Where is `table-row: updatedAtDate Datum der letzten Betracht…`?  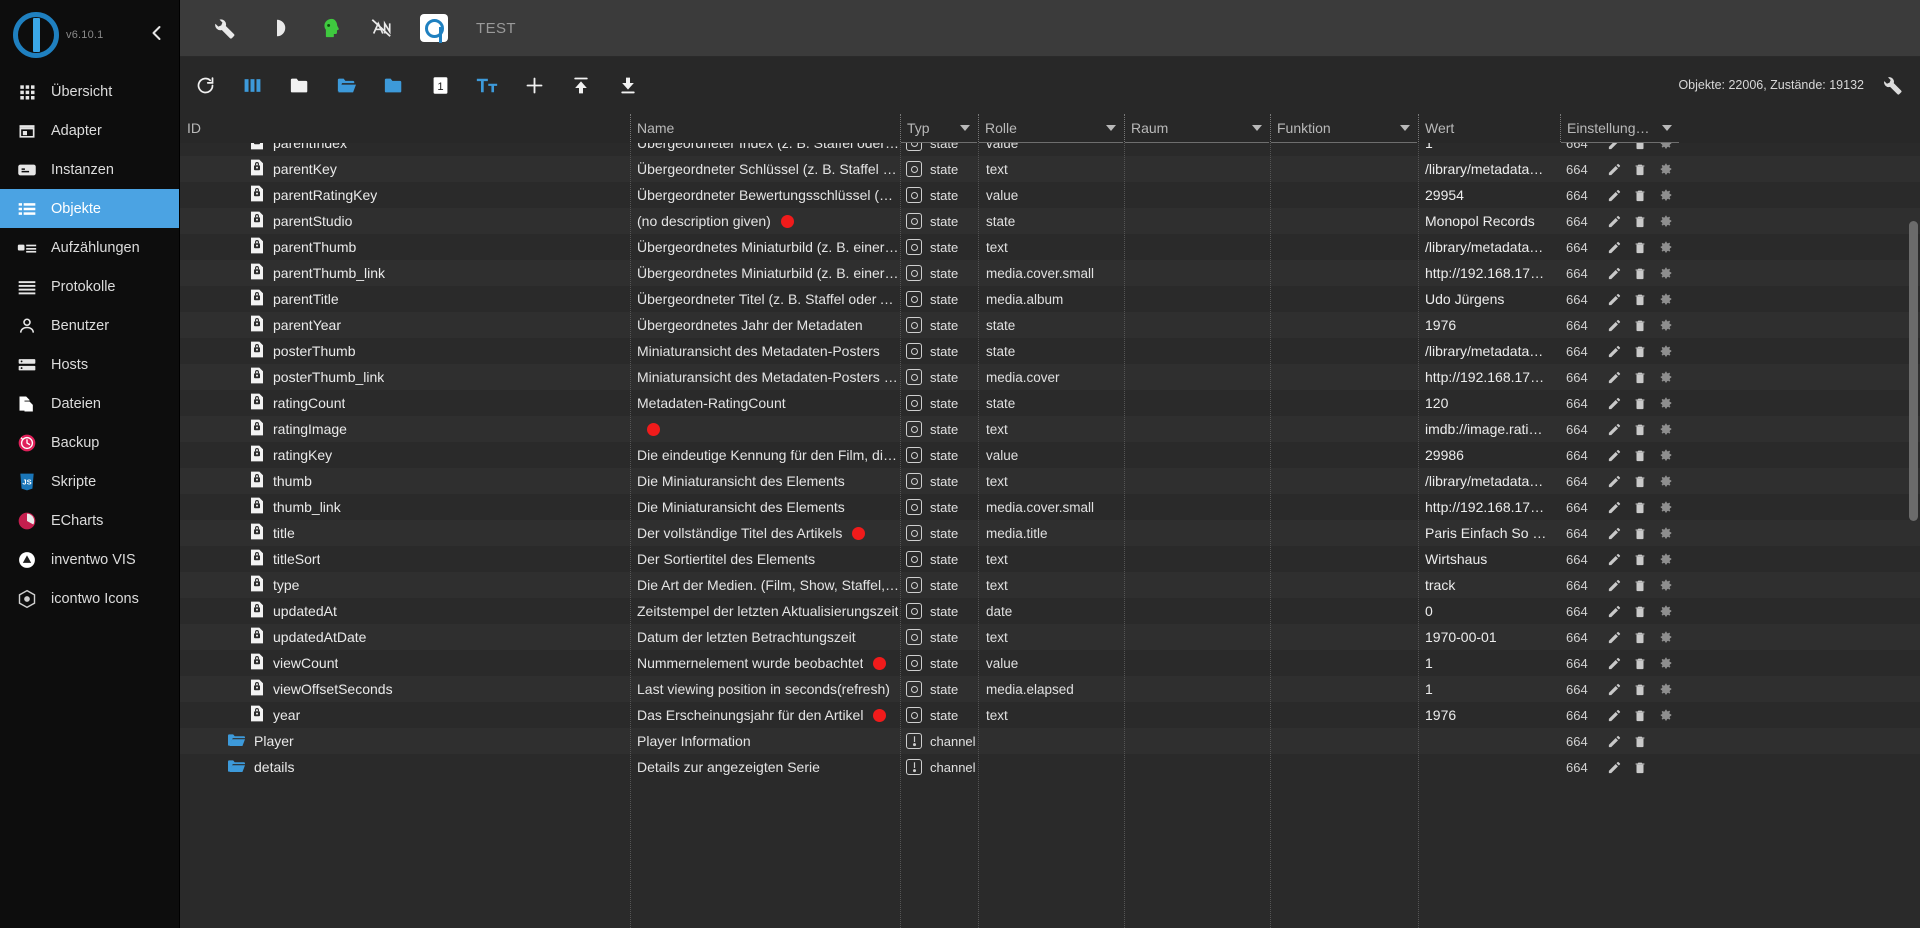
table-row: updatedAtDate Datum der letzten Betracht… is located at coordinates (1050, 637).